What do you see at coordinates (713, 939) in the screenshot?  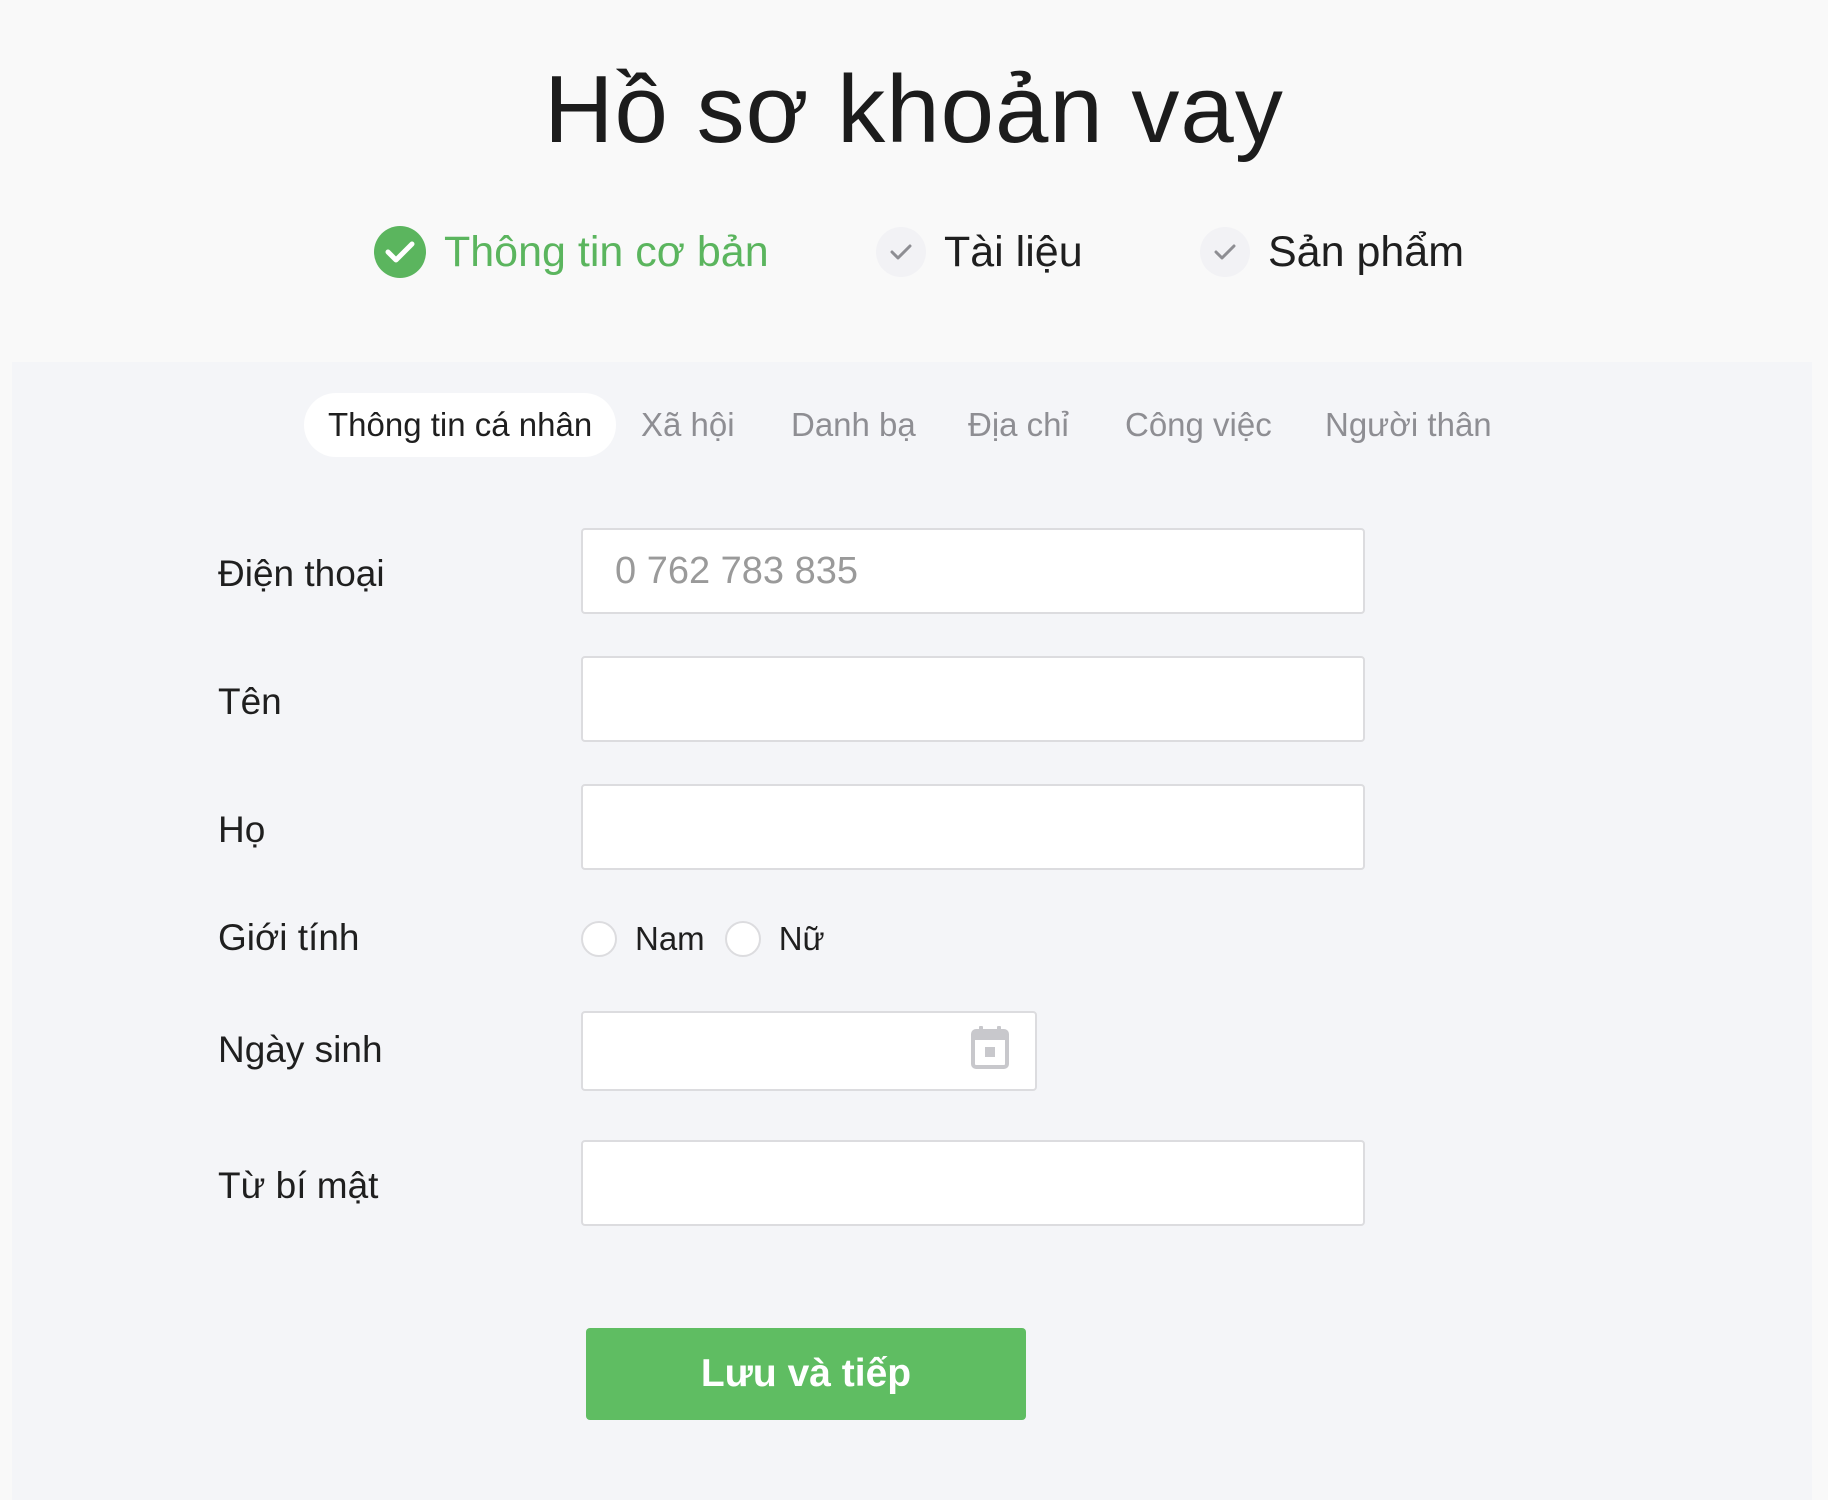 I see `gender-radio-group: Nam Nữ` at bounding box center [713, 939].